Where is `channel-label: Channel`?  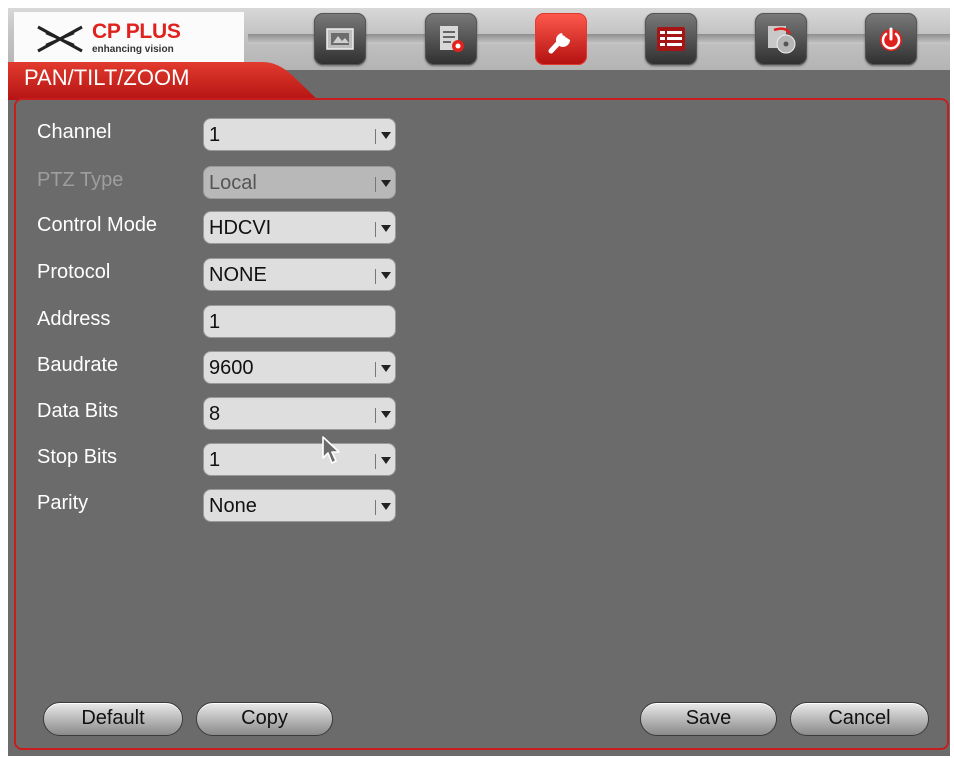 channel-label: Channel is located at coordinates (74, 132).